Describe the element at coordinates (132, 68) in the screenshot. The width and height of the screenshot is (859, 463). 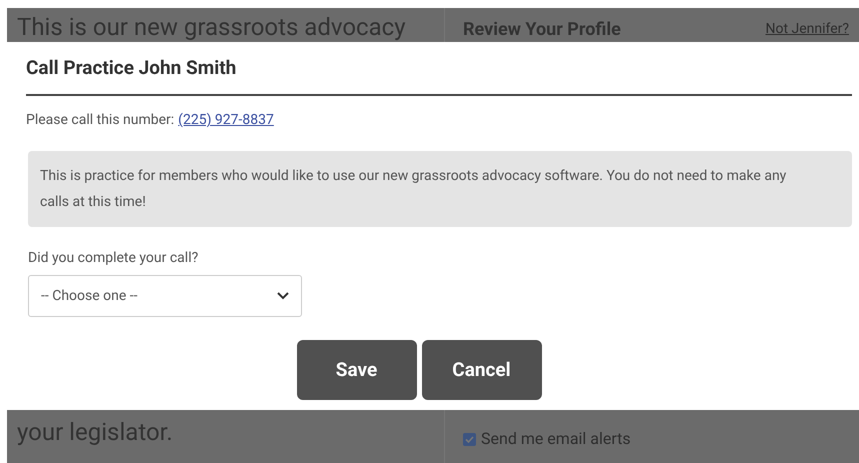
I see `dialog-title: Call Practice John Smith` at that location.